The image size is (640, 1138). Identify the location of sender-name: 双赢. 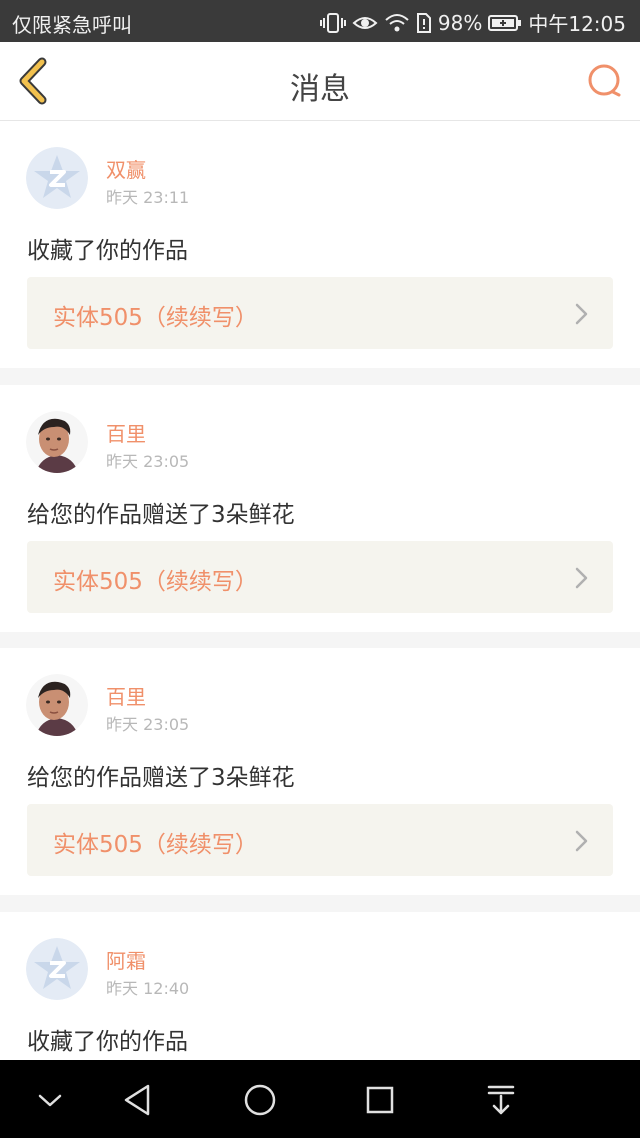
(126, 168).